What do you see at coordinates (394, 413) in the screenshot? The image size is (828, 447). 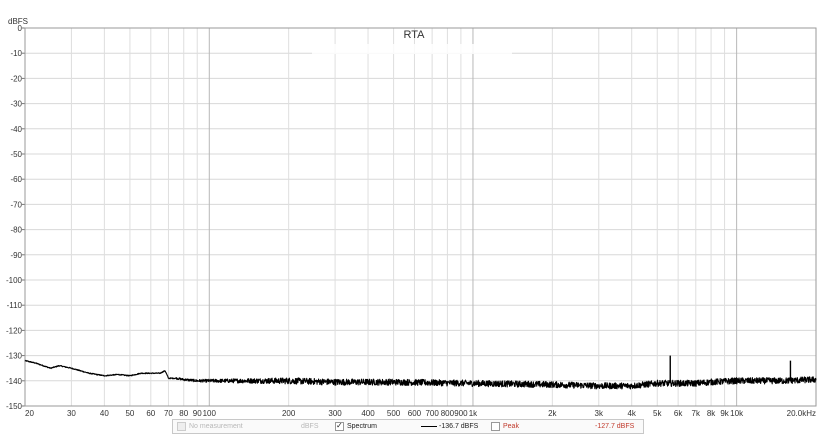 I see `x-tick-label: 500` at bounding box center [394, 413].